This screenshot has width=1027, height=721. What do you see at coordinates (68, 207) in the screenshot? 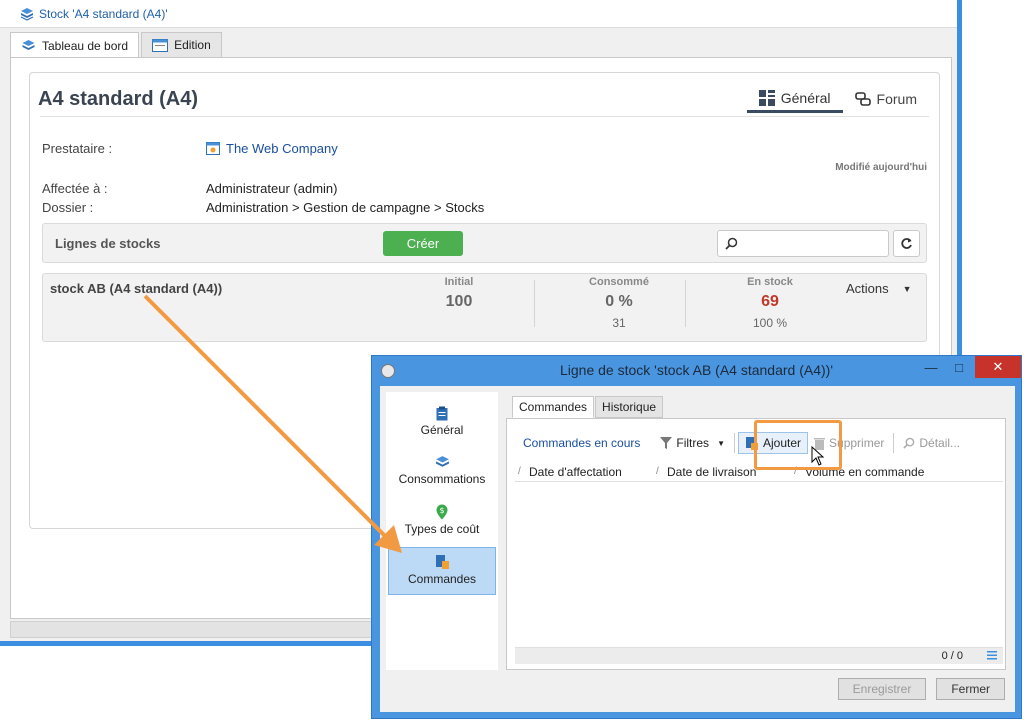
I see `dossier-label: Dossier :` at bounding box center [68, 207].